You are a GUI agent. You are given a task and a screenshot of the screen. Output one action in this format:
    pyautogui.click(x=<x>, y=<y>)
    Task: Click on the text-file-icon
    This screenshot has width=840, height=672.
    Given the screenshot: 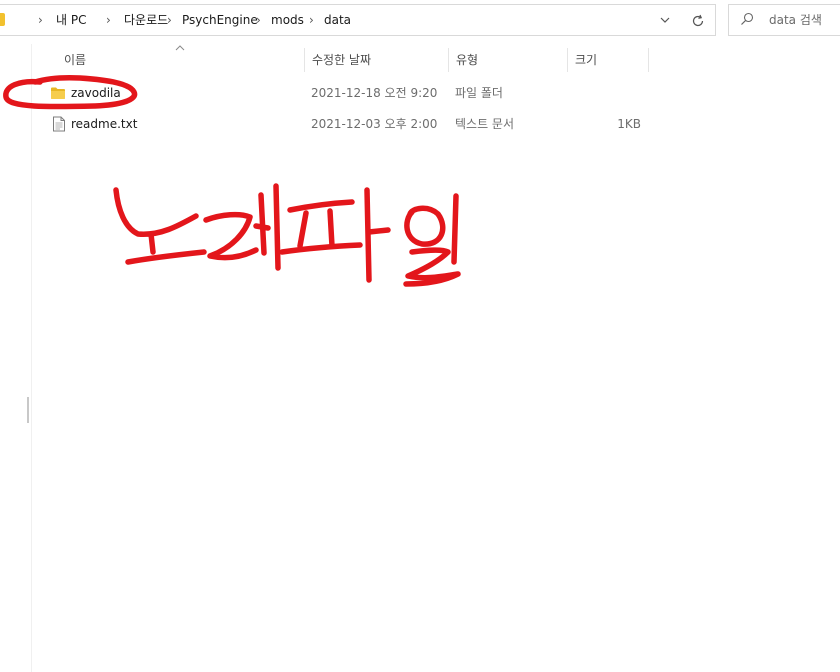 What is the action you would take?
    pyautogui.click(x=59, y=124)
    